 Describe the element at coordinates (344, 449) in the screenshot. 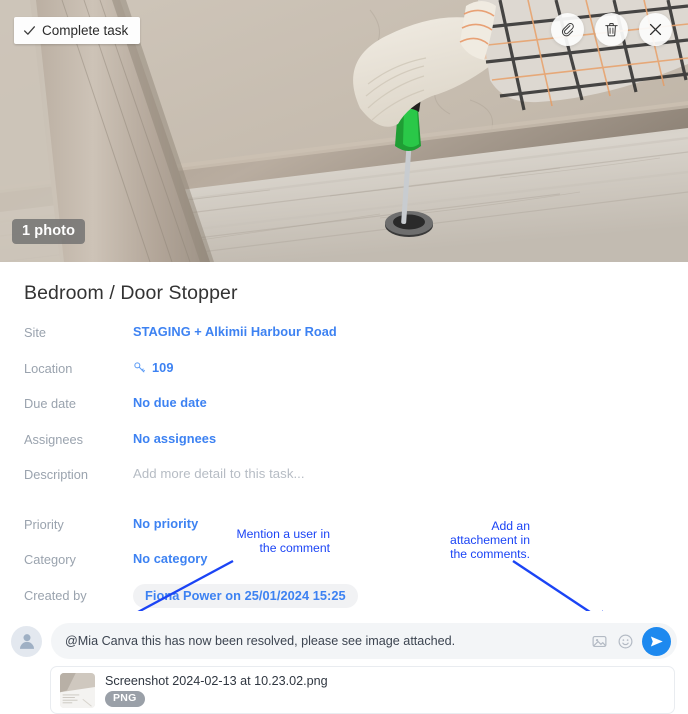

I see `field-assignees: Assignees No assignees` at that location.